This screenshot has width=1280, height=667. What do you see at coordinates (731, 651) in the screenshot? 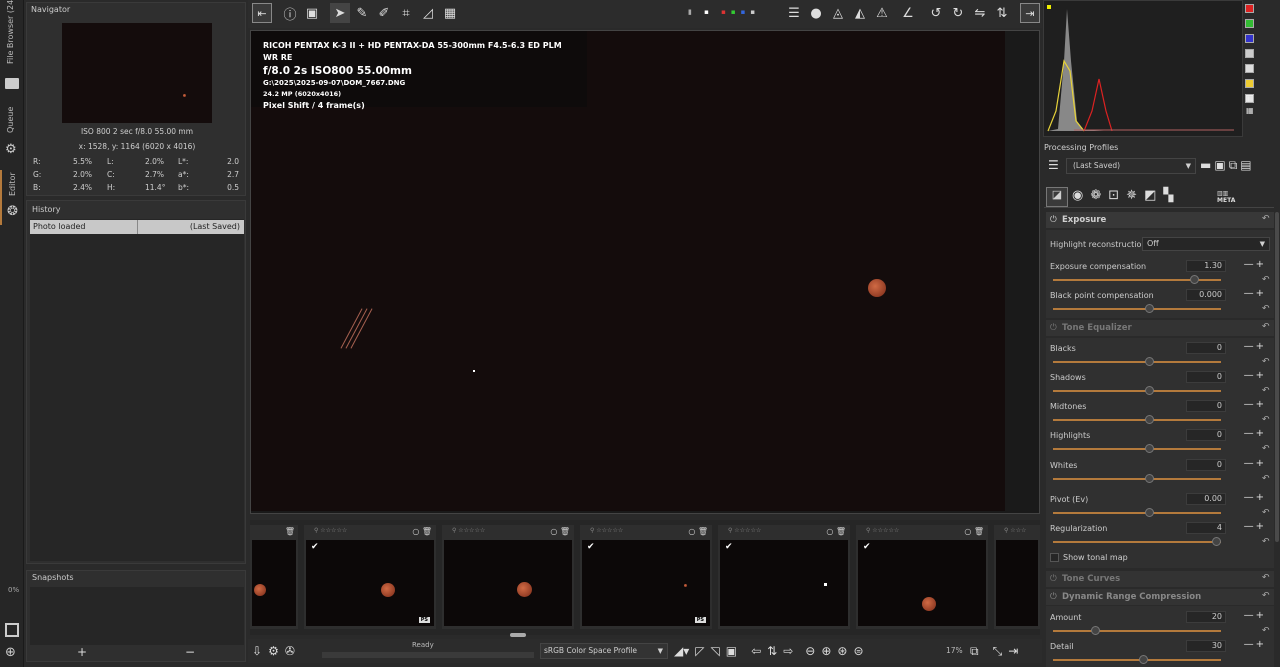
I see `monitor-icon: ▣` at bounding box center [731, 651].